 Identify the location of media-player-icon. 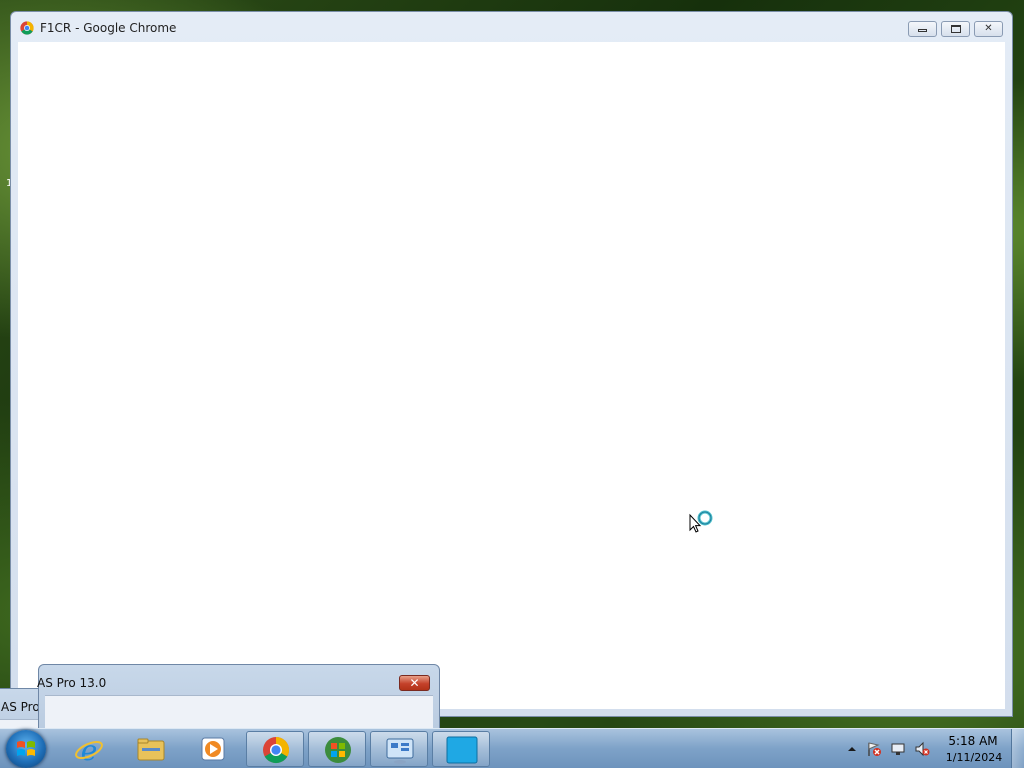
(213, 749).